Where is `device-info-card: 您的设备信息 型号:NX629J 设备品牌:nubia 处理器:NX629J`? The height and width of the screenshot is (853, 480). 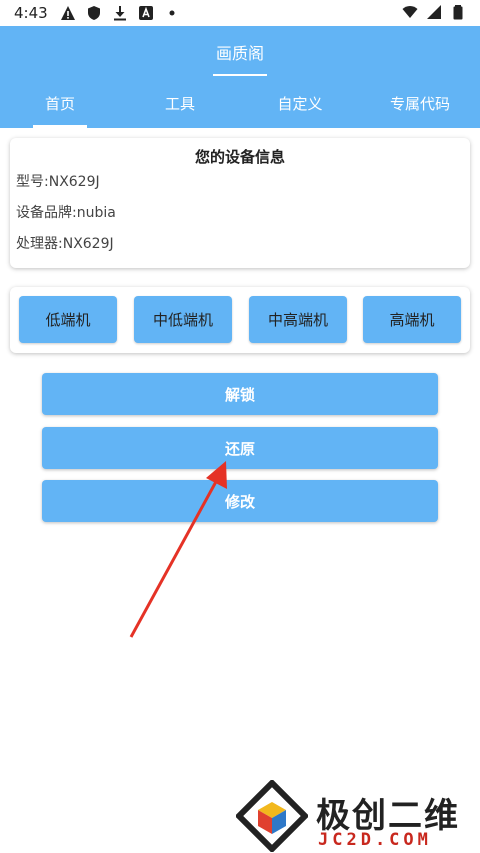
device-info-card: 您的设备信息 型号:NX629J 设备品牌:nubia 处理器:NX629J is located at coordinates (240, 203).